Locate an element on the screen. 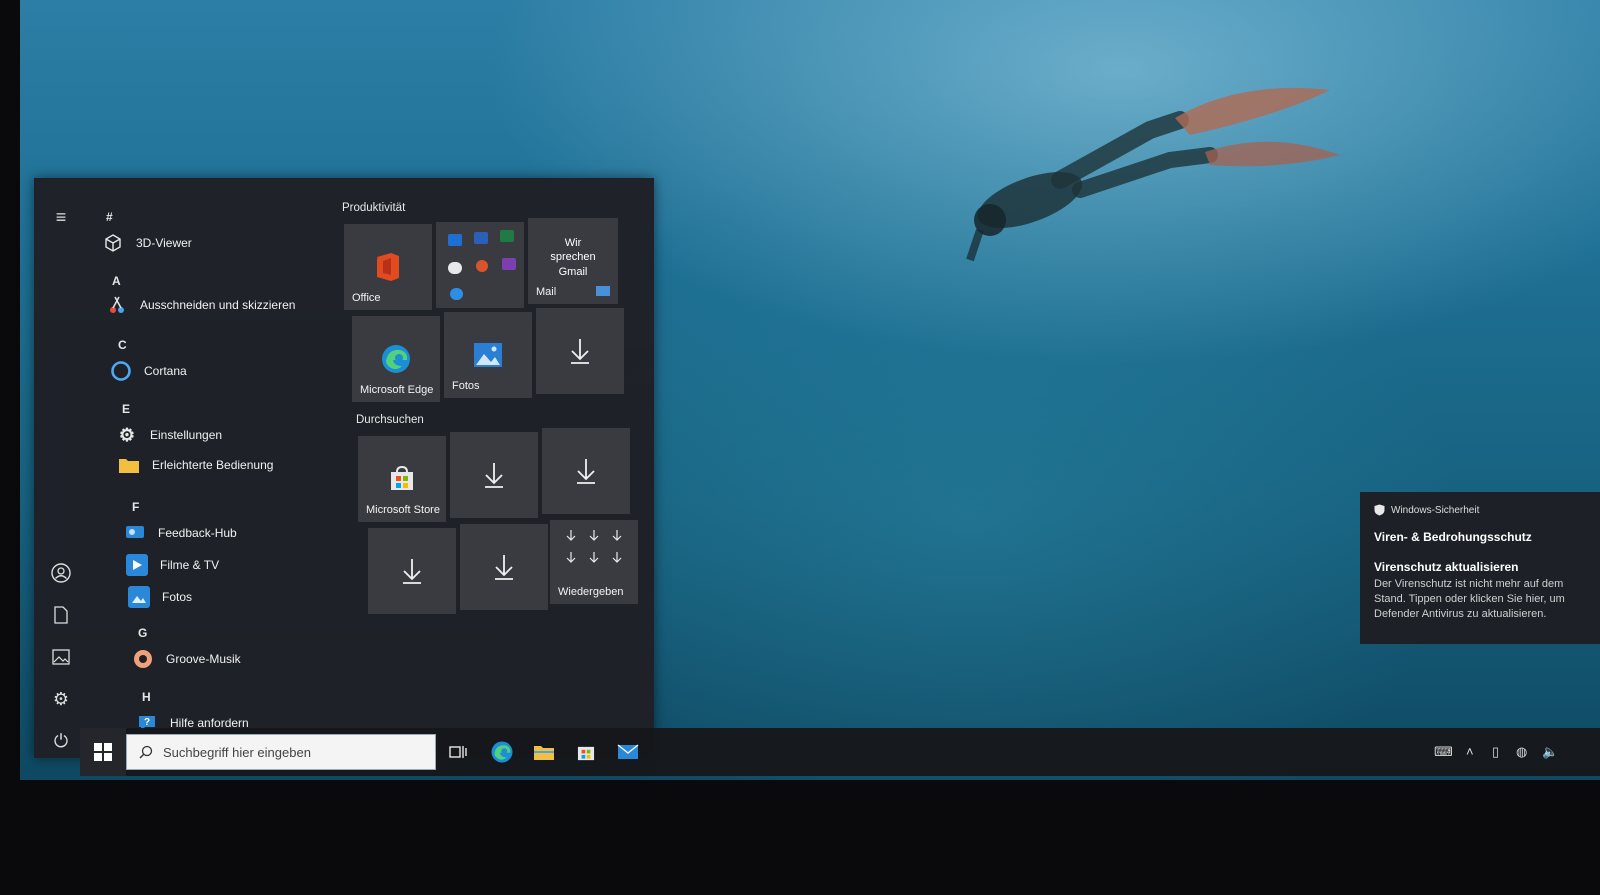 The image size is (1600, 895). group-title-productivity: Produktivität is located at coordinates (373, 208).